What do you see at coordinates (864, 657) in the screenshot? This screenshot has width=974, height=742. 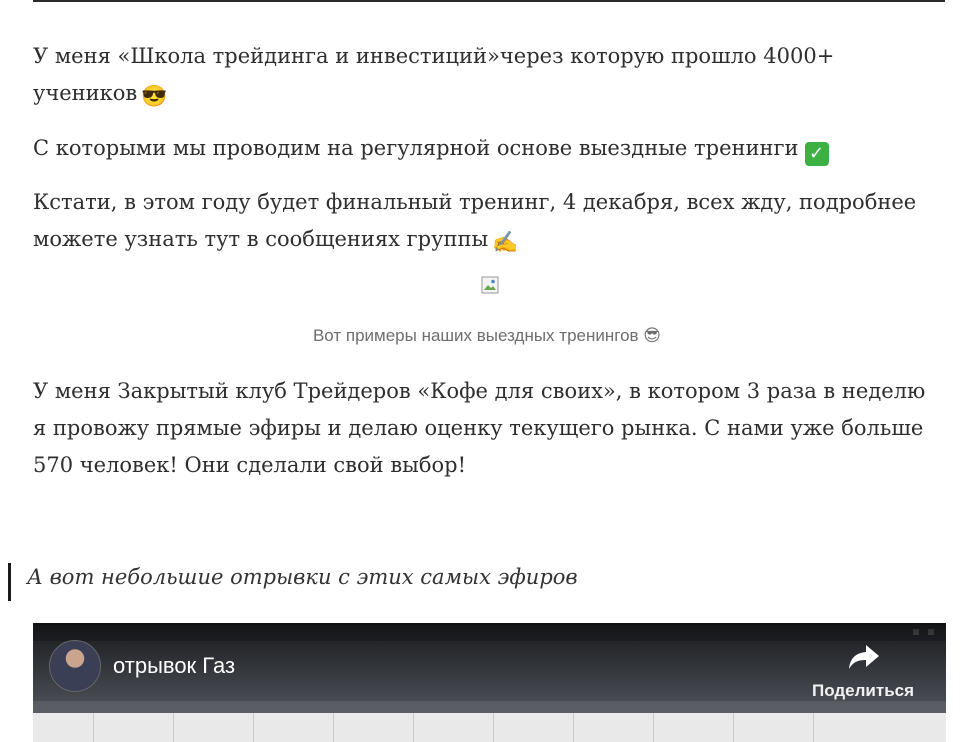 I see `share-arrow-icon` at bounding box center [864, 657].